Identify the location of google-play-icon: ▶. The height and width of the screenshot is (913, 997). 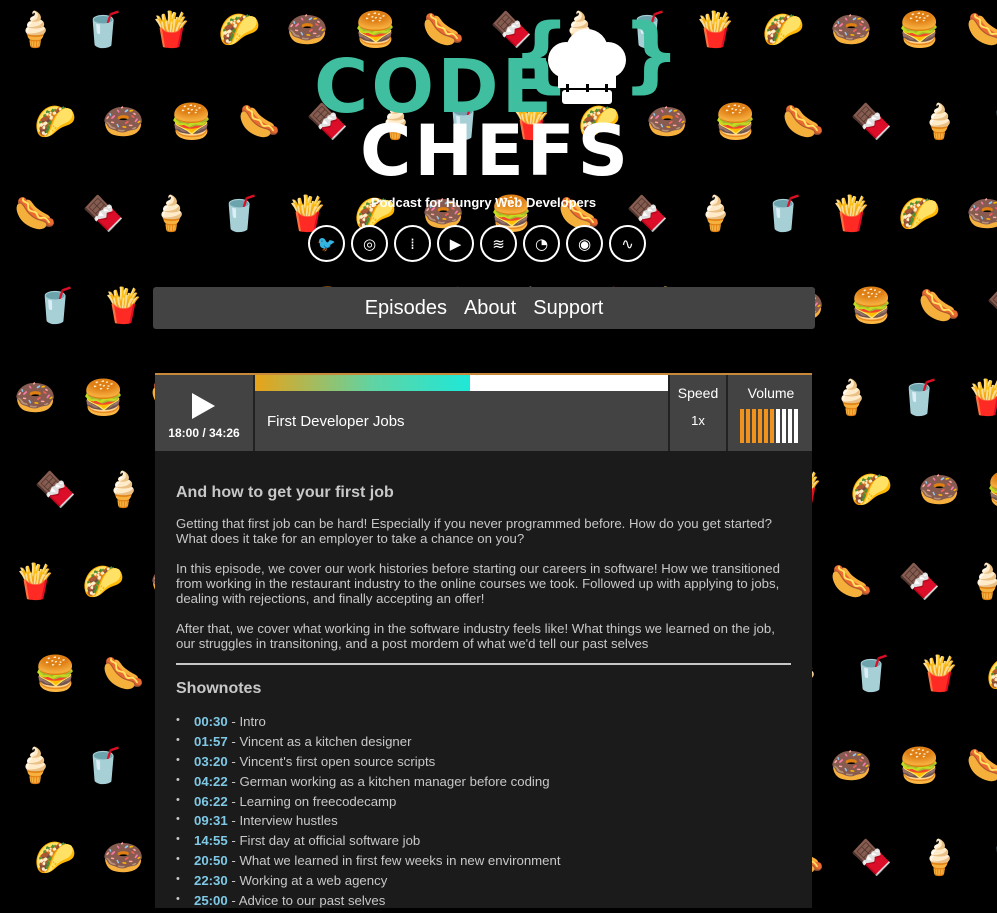
(455, 243).